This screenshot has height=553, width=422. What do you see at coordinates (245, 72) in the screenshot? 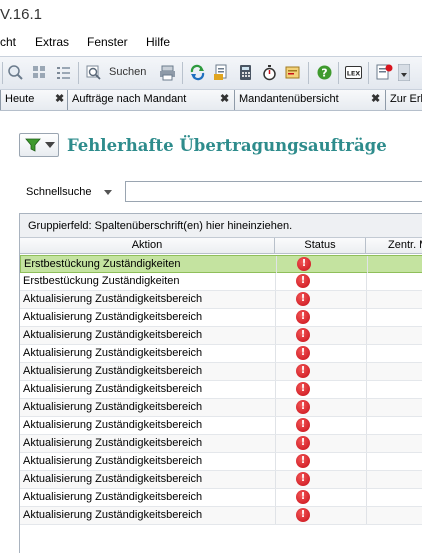
I see `calculator-icon` at bounding box center [245, 72].